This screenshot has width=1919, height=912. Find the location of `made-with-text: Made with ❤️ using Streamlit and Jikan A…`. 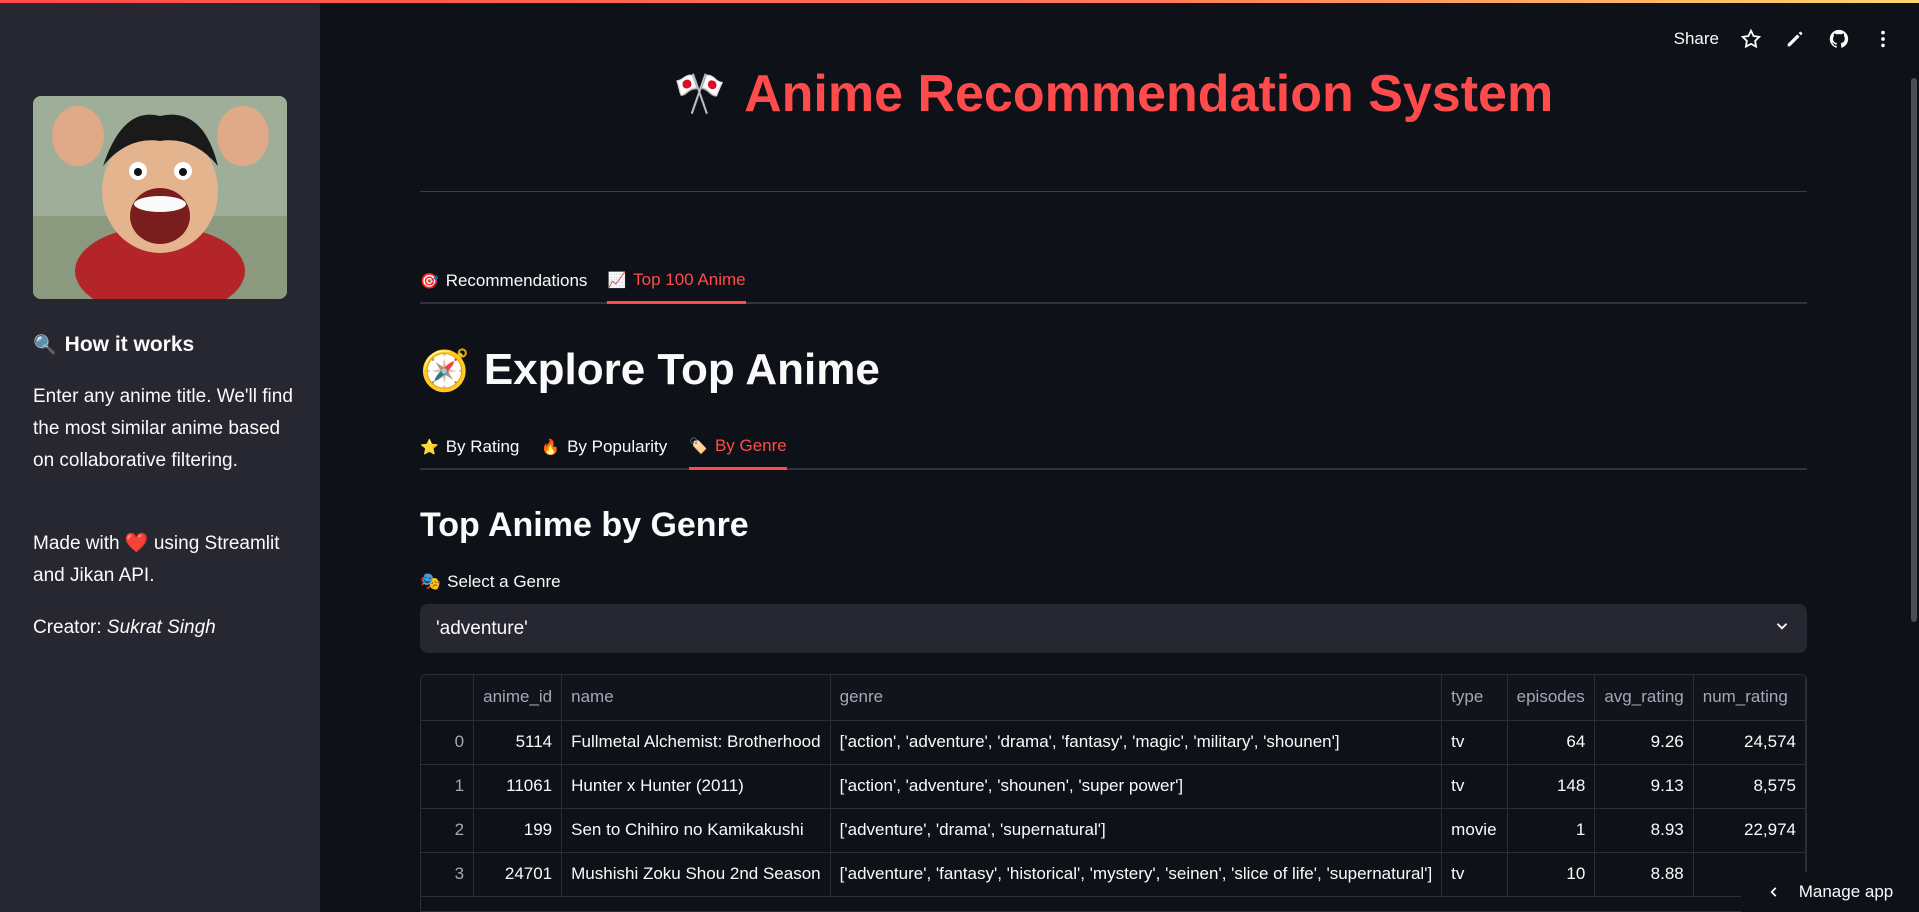

made-with-text: Made with ❤️ using Streamlit and Jikan A… is located at coordinates (163, 560).